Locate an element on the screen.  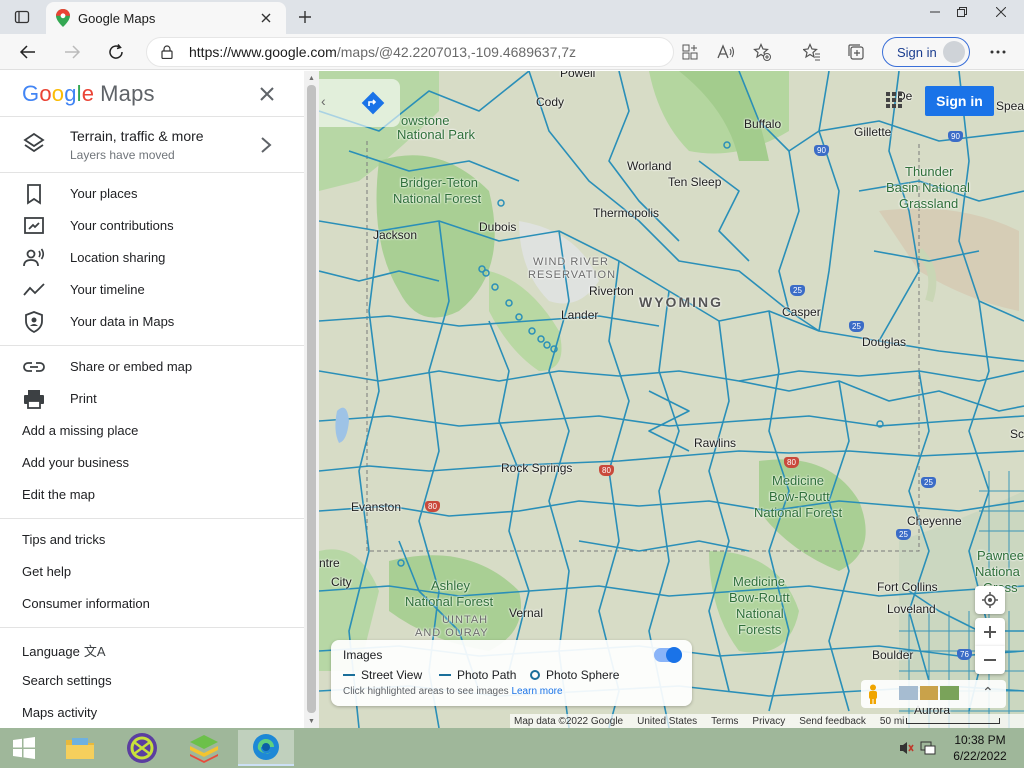
layer-thumbnails is located at coordinates (929, 693).